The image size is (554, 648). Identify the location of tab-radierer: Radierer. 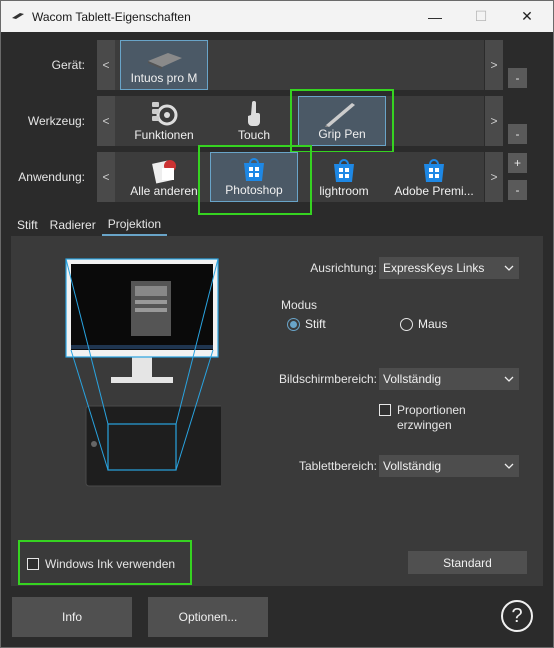
(72, 225).